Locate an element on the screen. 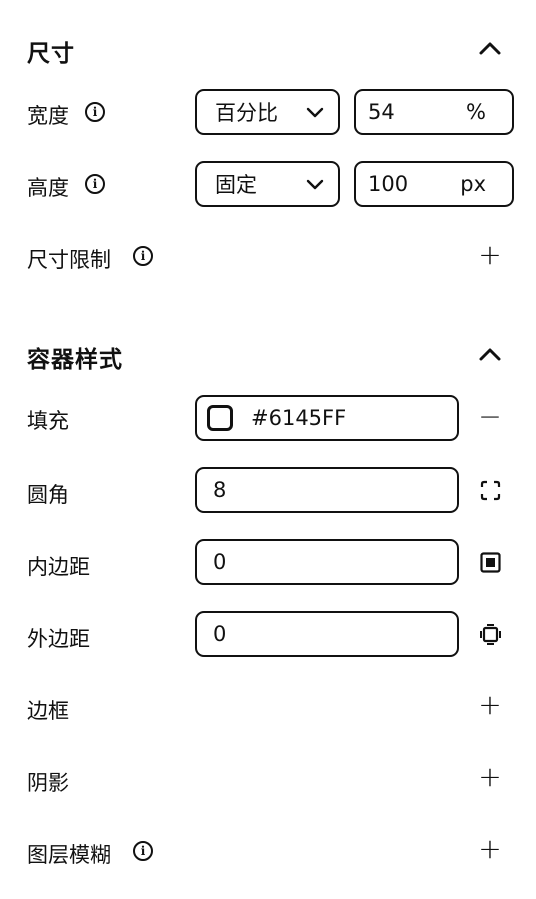 This screenshot has width=536, height=899. width-value: 54 is located at coordinates (381, 112).